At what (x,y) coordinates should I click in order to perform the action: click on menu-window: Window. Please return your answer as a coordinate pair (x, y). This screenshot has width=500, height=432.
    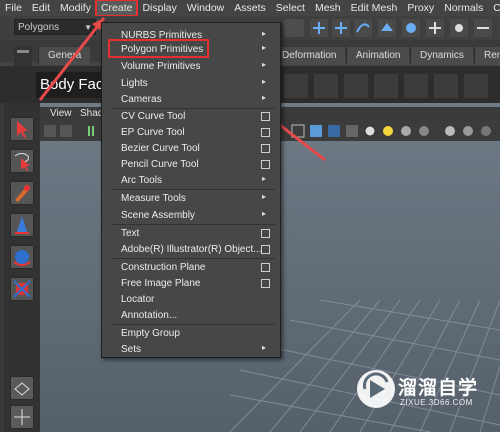
    Looking at the image, I should click on (205, 8).